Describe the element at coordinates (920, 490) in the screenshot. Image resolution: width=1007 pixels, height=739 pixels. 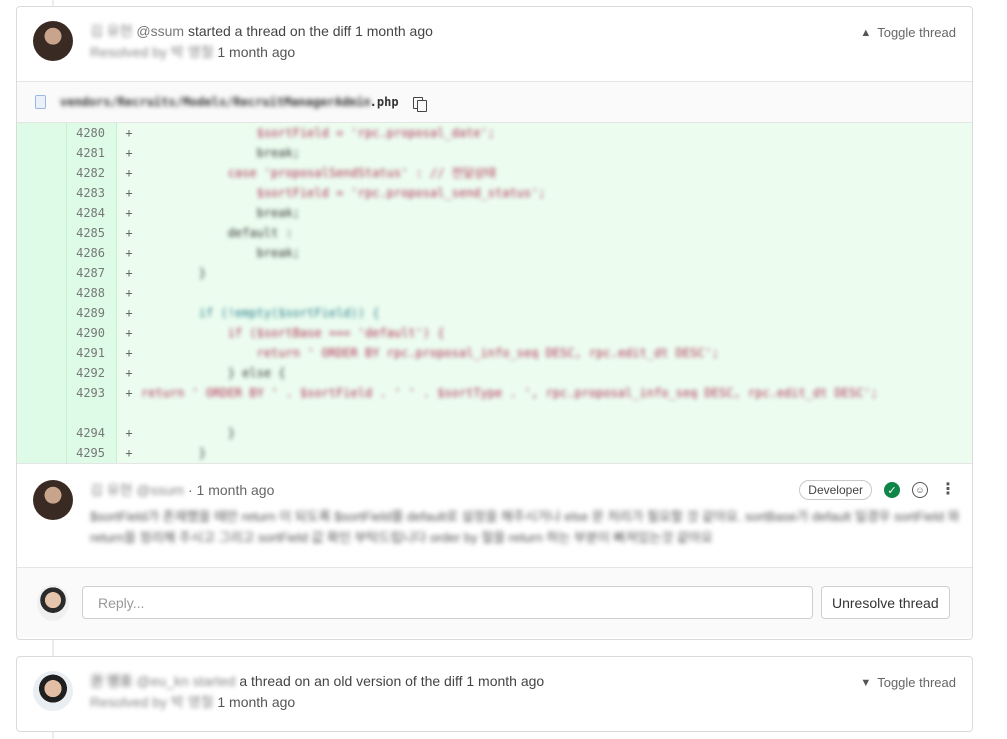
I see `add-reaction-icon: ☺` at that location.